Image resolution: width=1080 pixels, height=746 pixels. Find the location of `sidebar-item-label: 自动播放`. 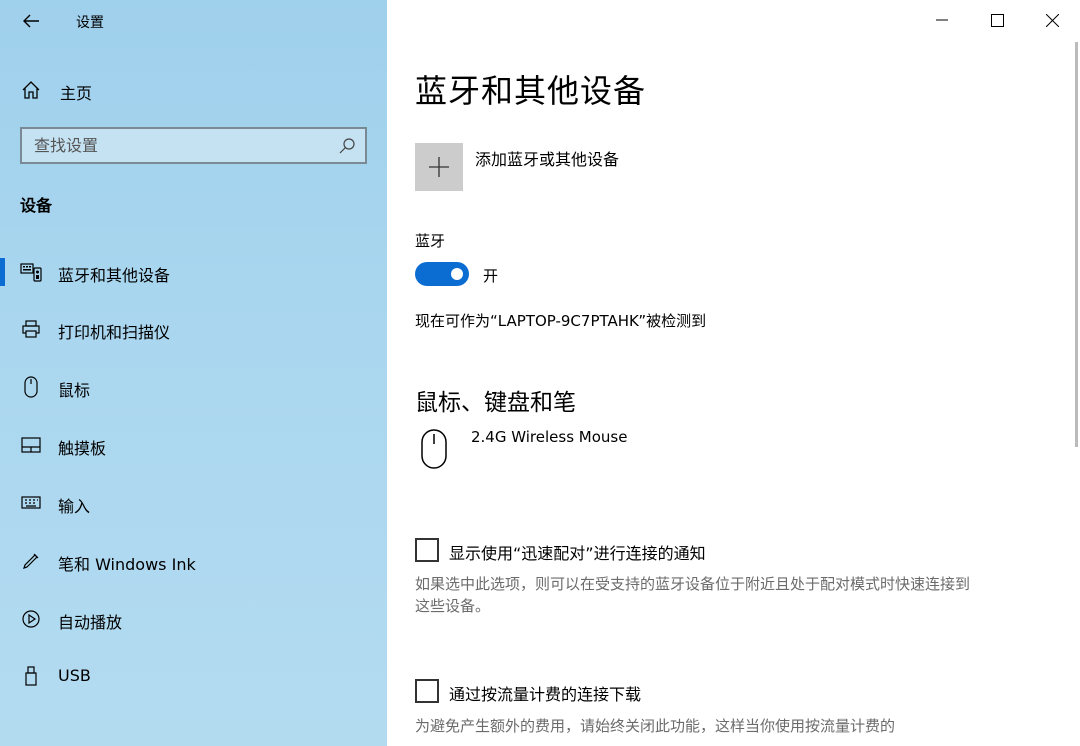

sidebar-item-label: 自动播放 is located at coordinates (90, 622).